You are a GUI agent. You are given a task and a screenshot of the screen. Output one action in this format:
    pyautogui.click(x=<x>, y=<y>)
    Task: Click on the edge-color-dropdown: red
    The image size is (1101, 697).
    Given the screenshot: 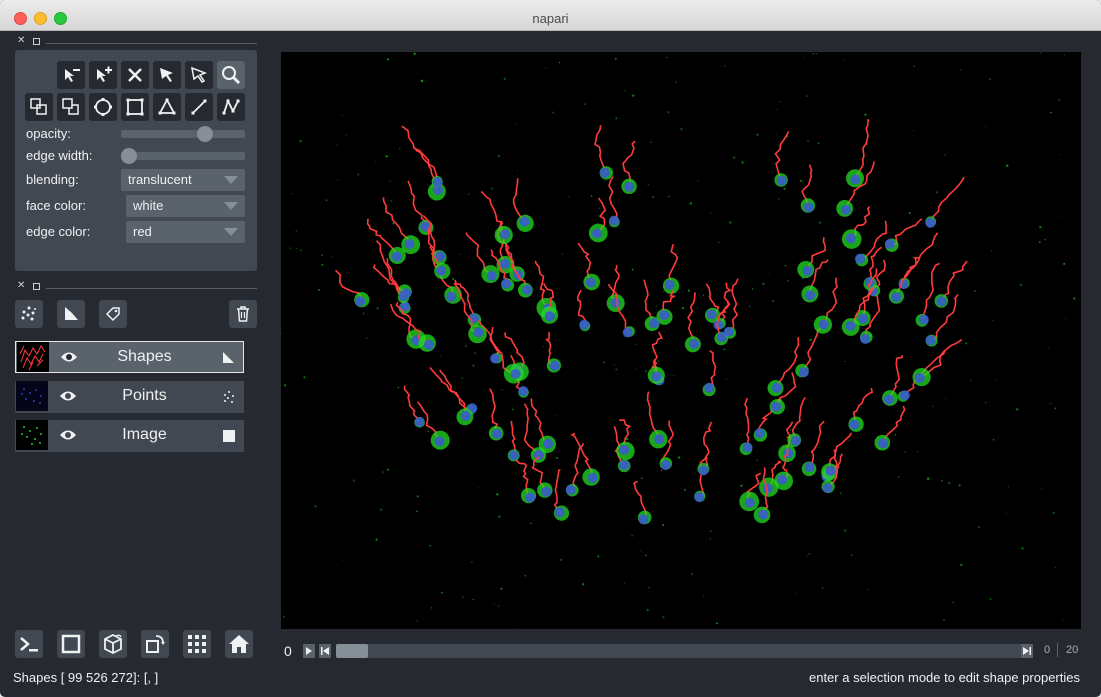 What is the action you would take?
    pyautogui.click(x=185, y=232)
    